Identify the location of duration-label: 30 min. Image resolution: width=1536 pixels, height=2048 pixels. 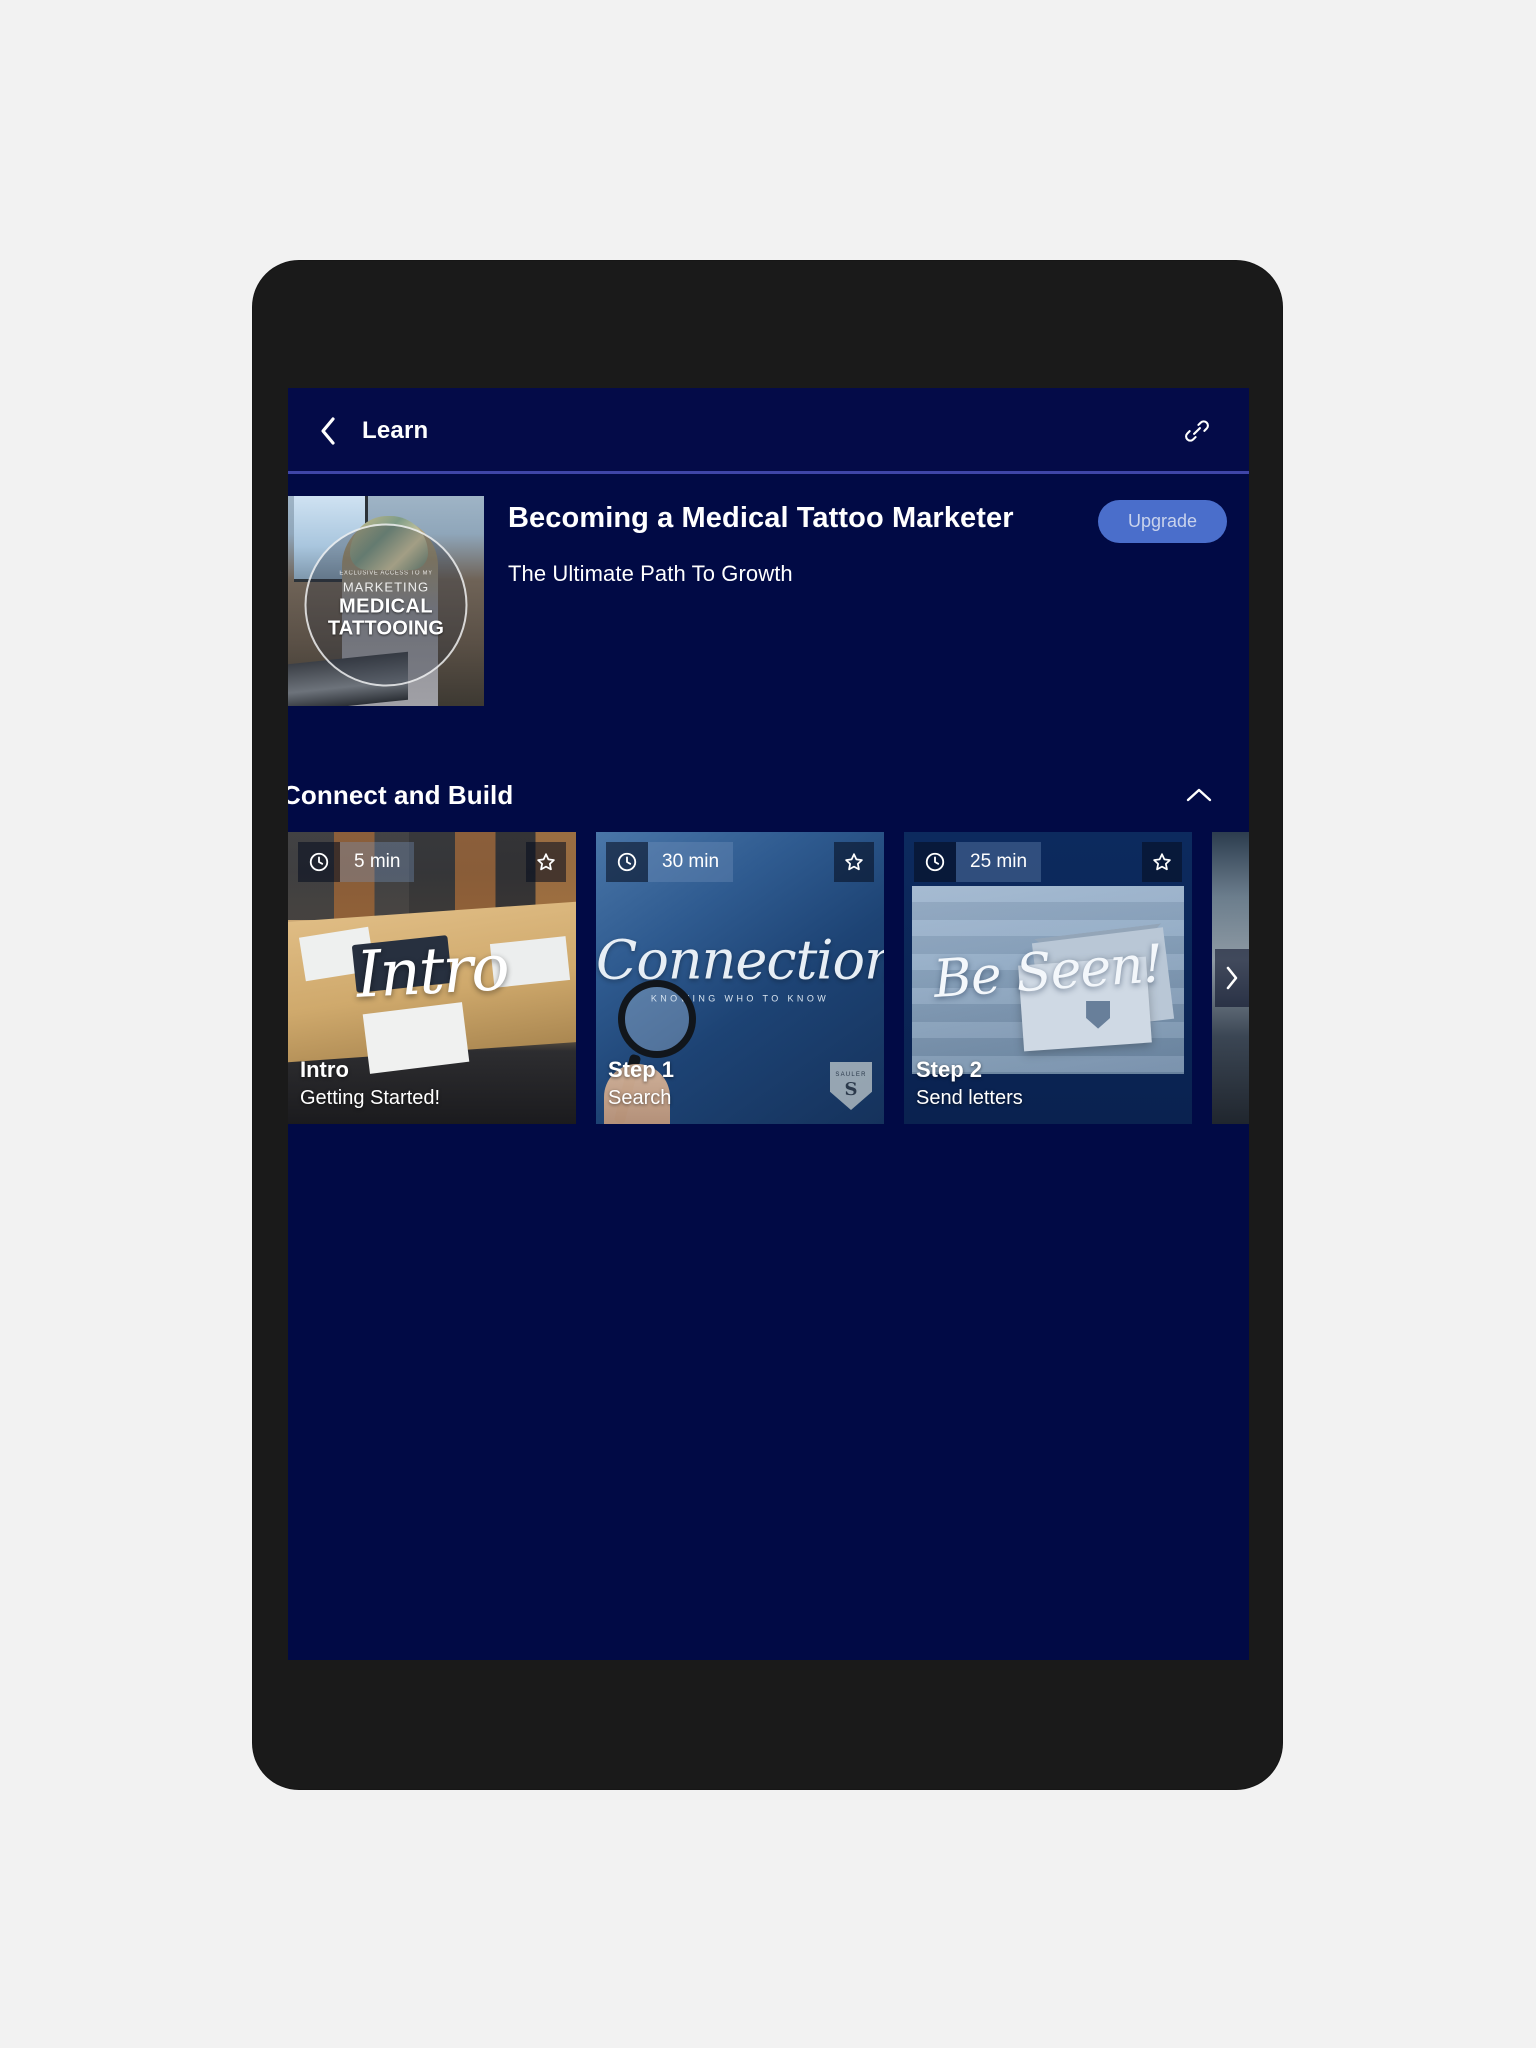
(691, 862).